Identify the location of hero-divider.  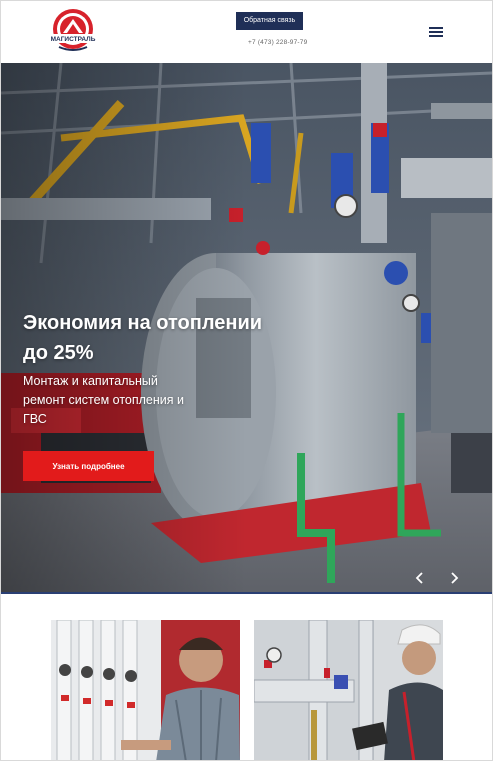
(246, 593).